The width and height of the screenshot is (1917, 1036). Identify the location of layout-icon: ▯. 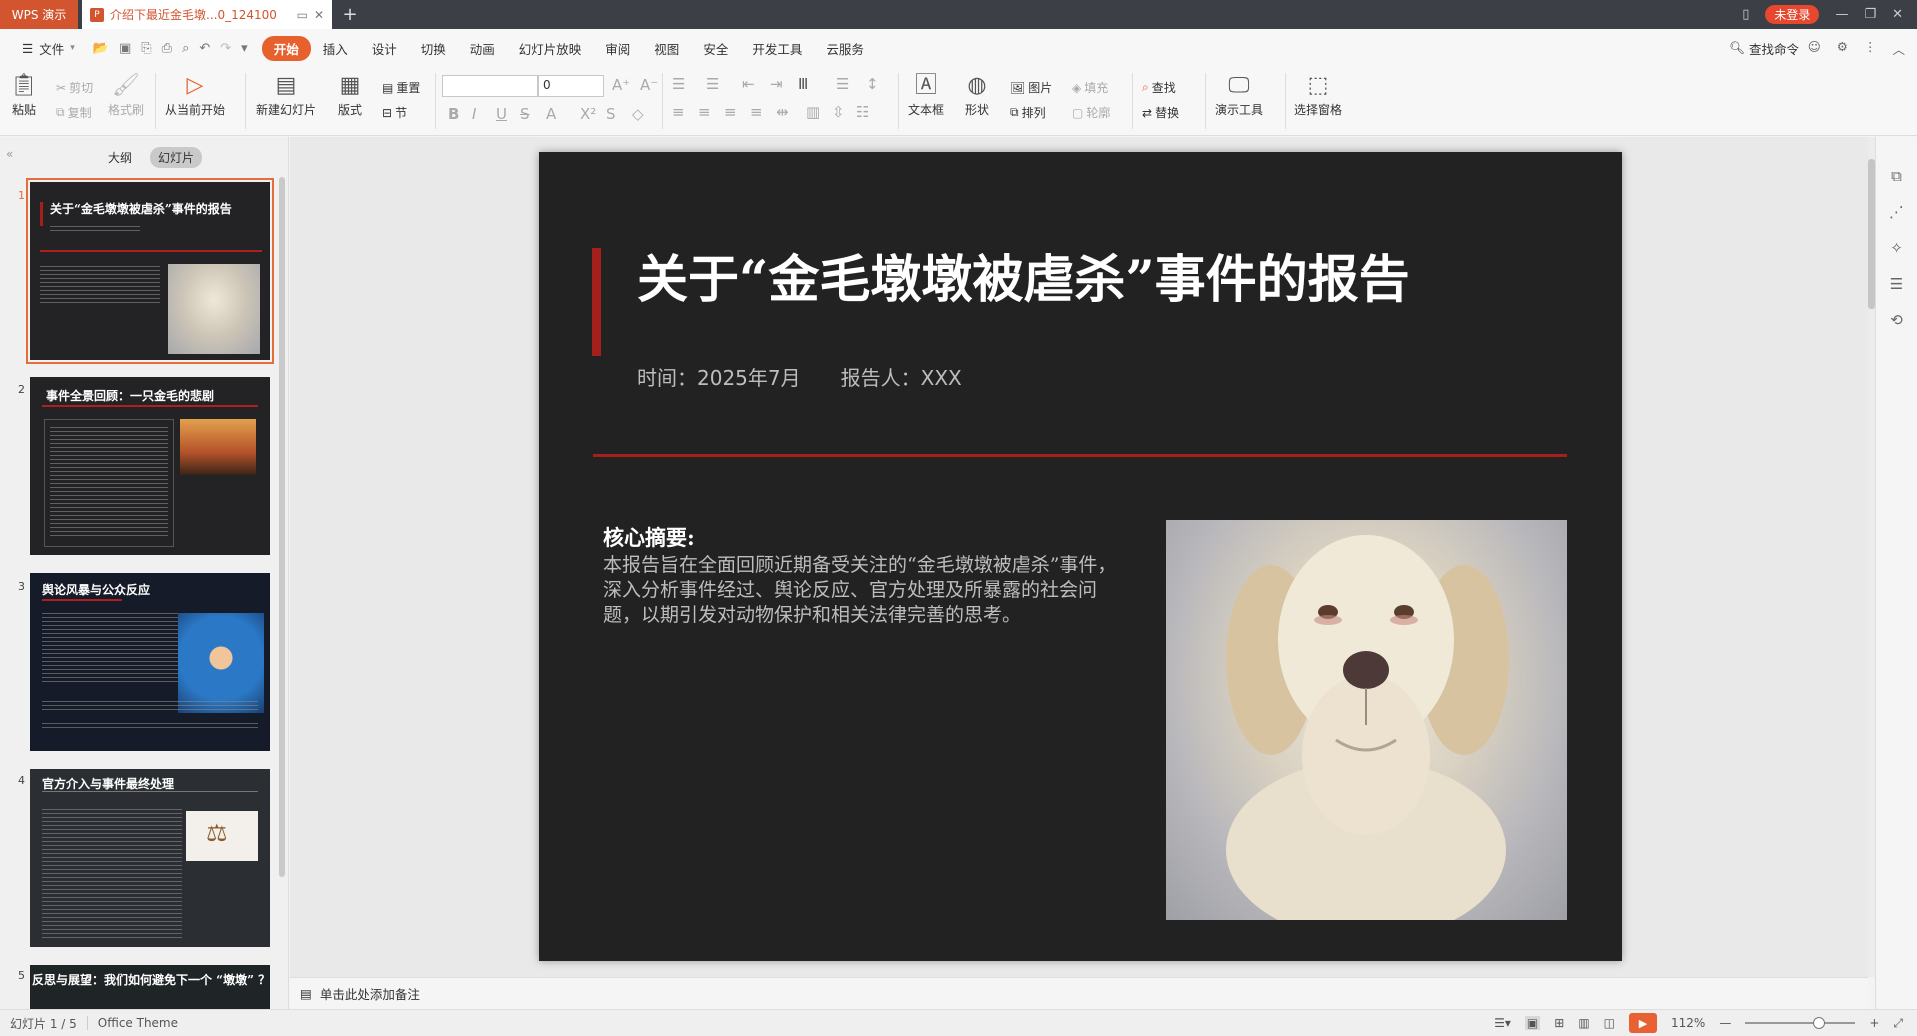
(1745, 14).